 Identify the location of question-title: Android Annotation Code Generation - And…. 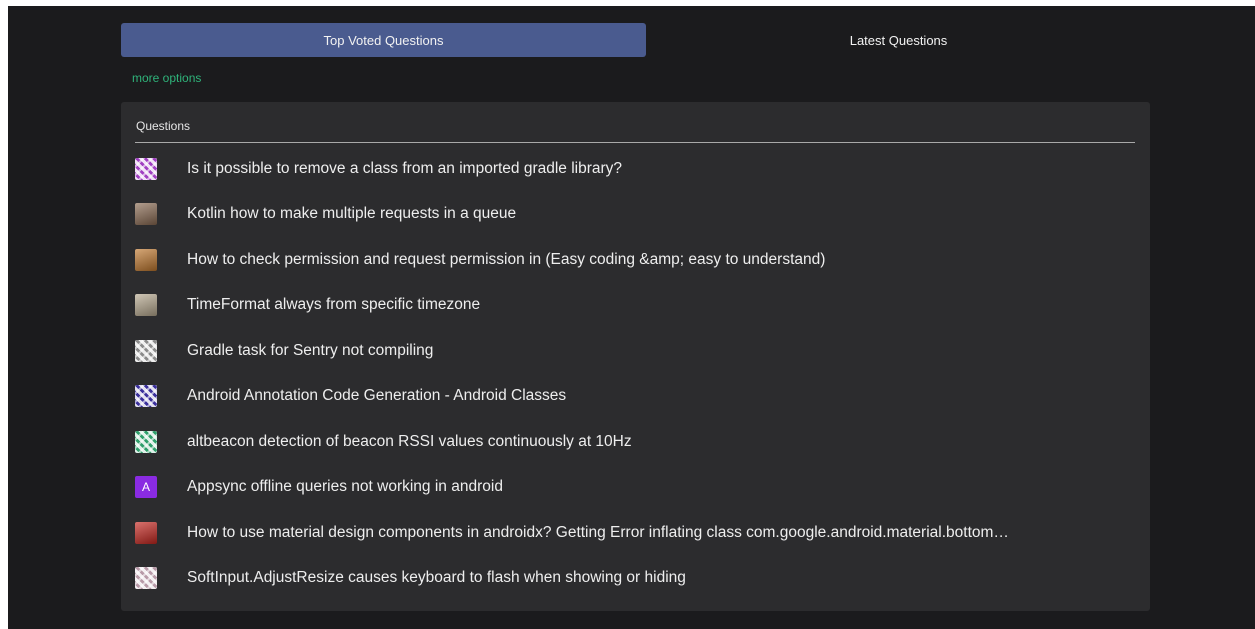
(376, 396).